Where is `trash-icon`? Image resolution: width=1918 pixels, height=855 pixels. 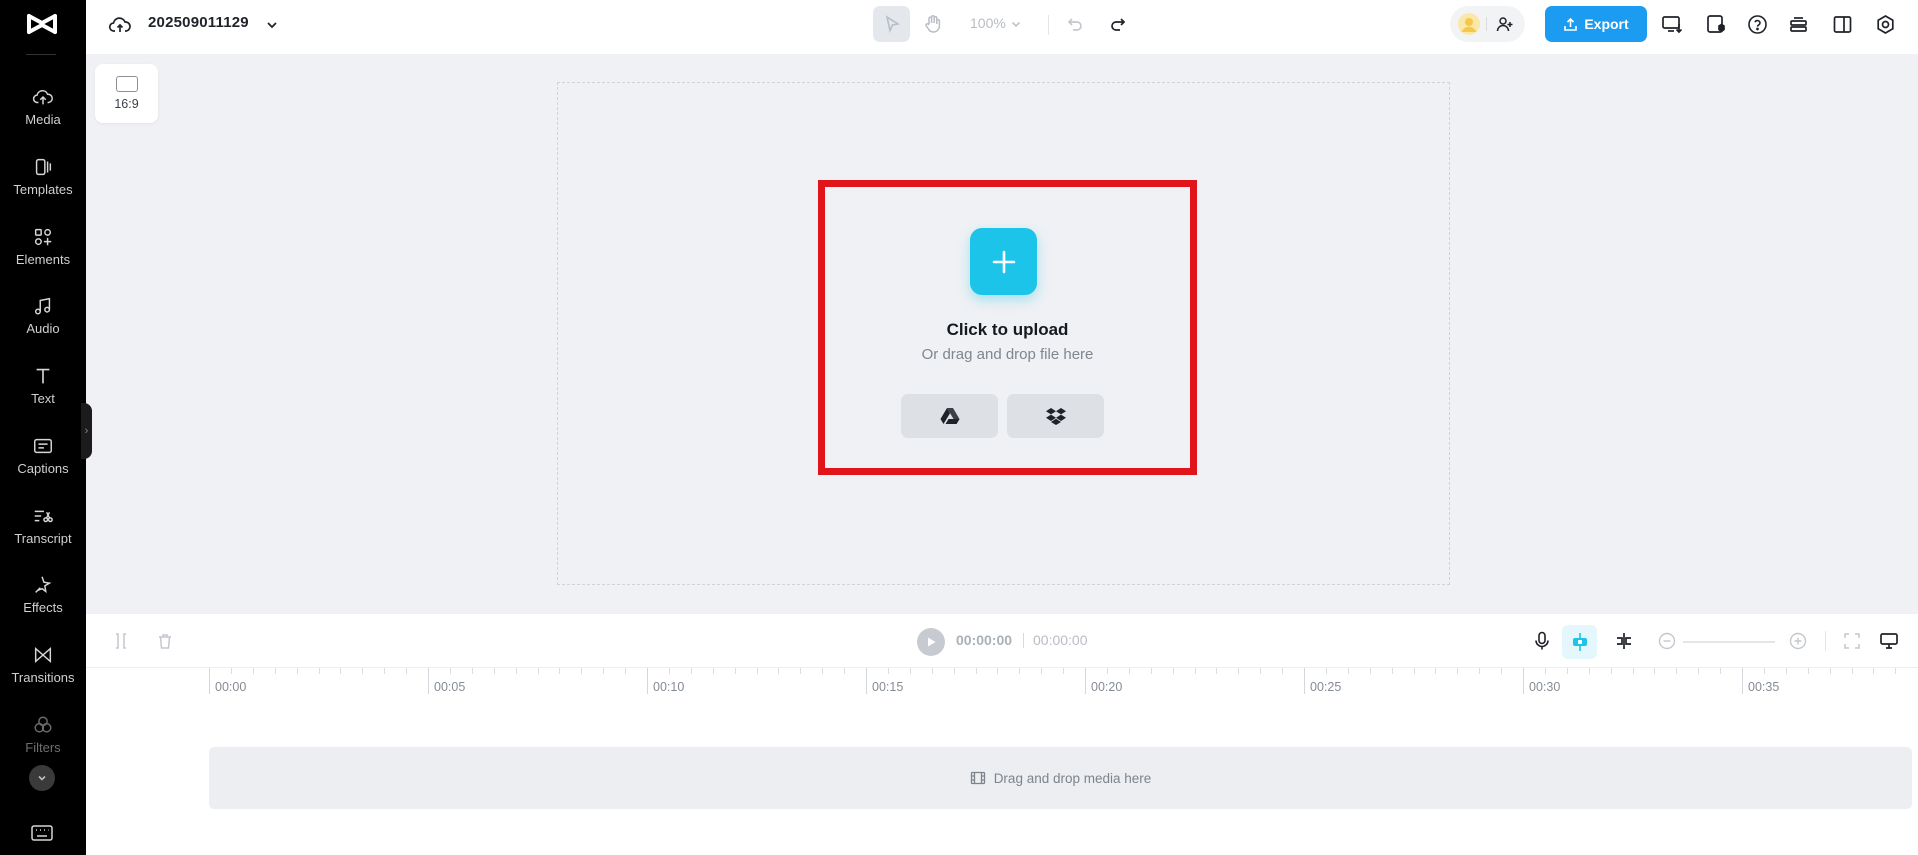 trash-icon is located at coordinates (165, 641).